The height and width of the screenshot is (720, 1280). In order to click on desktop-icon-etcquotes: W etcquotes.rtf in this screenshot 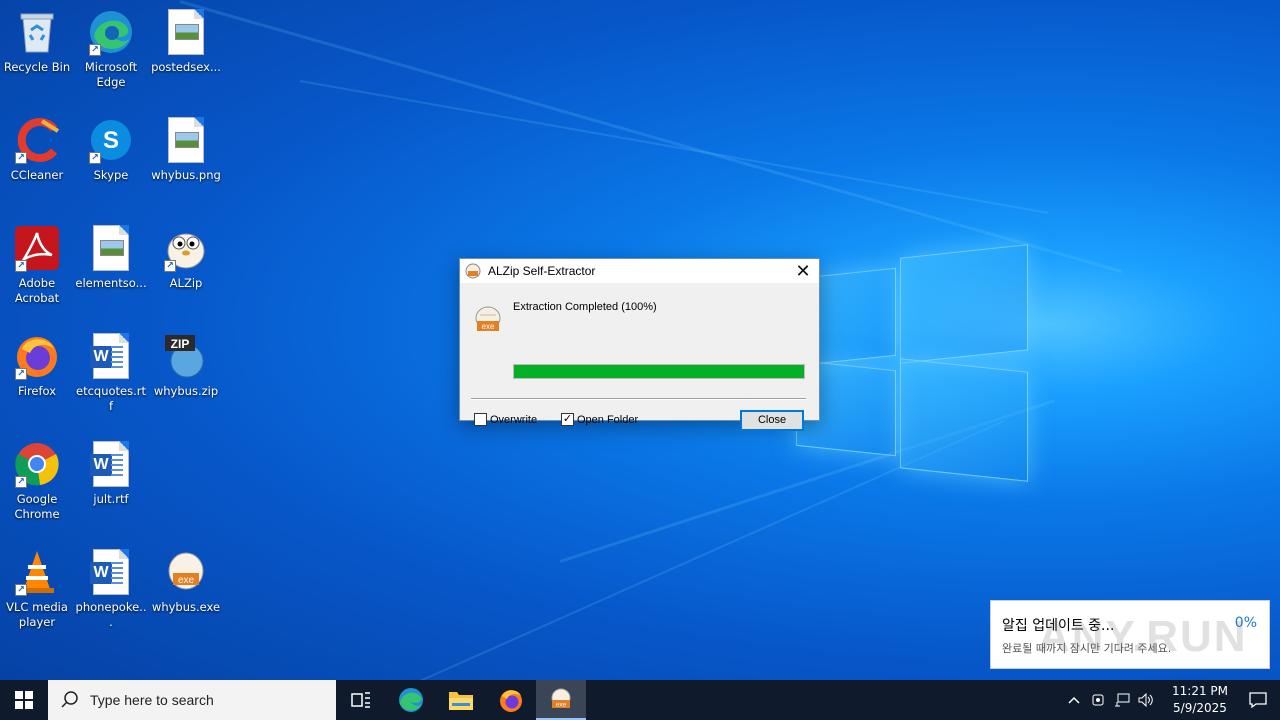, I will do `click(111, 373)`.